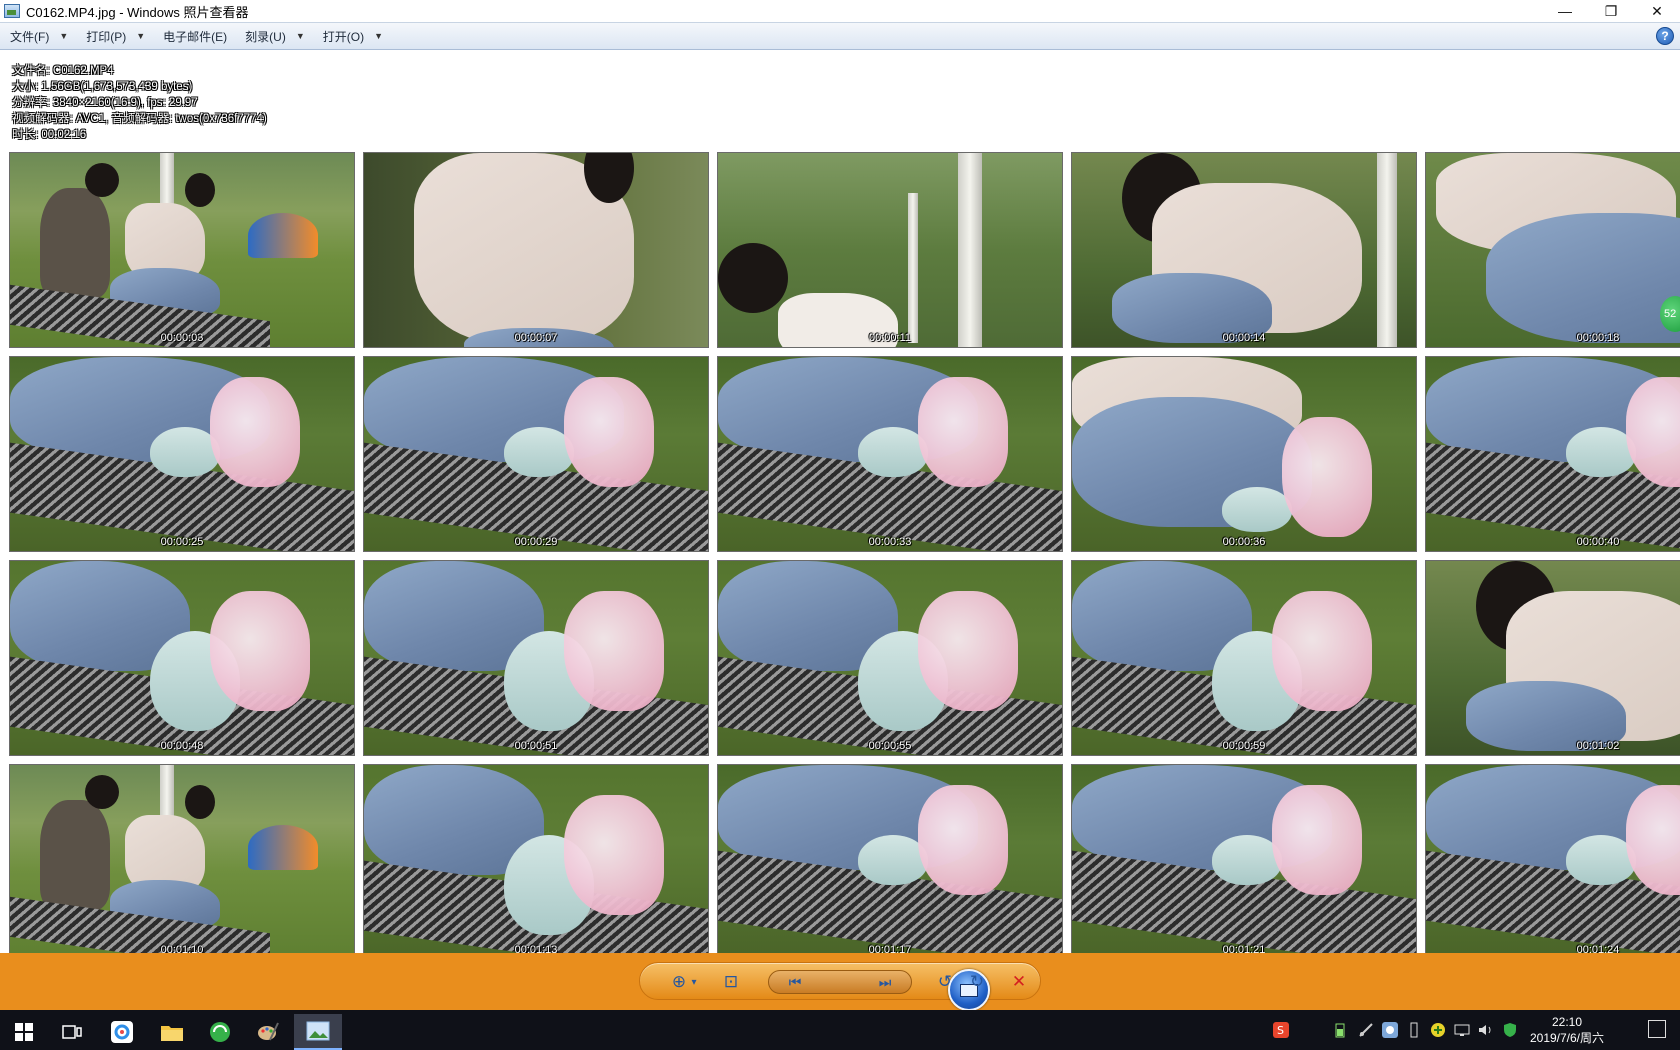  Describe the element at coordinates (114, 36) in the screenshot. I see `menu-print: 打印(P) ▼` at that location.